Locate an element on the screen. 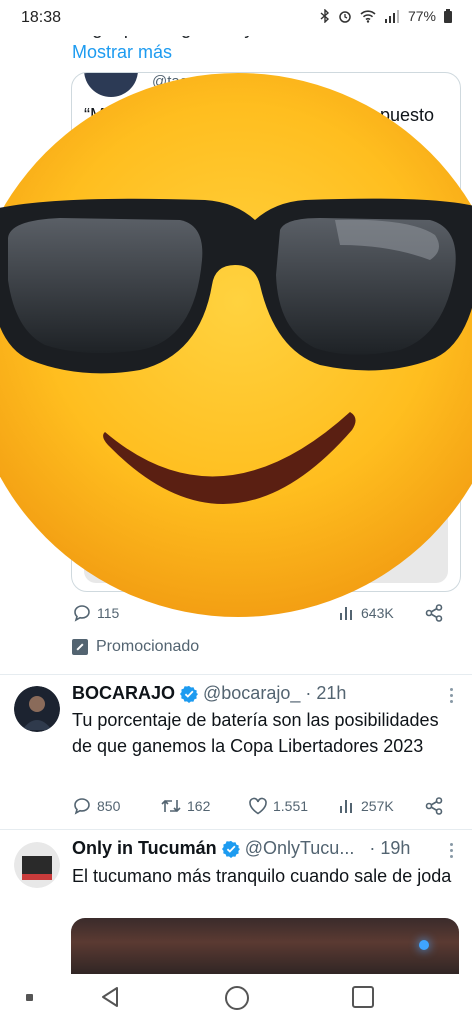 The height and width of the screenshot is (1024, 472). reply-button: 115 is located at coordinates (95, 613).